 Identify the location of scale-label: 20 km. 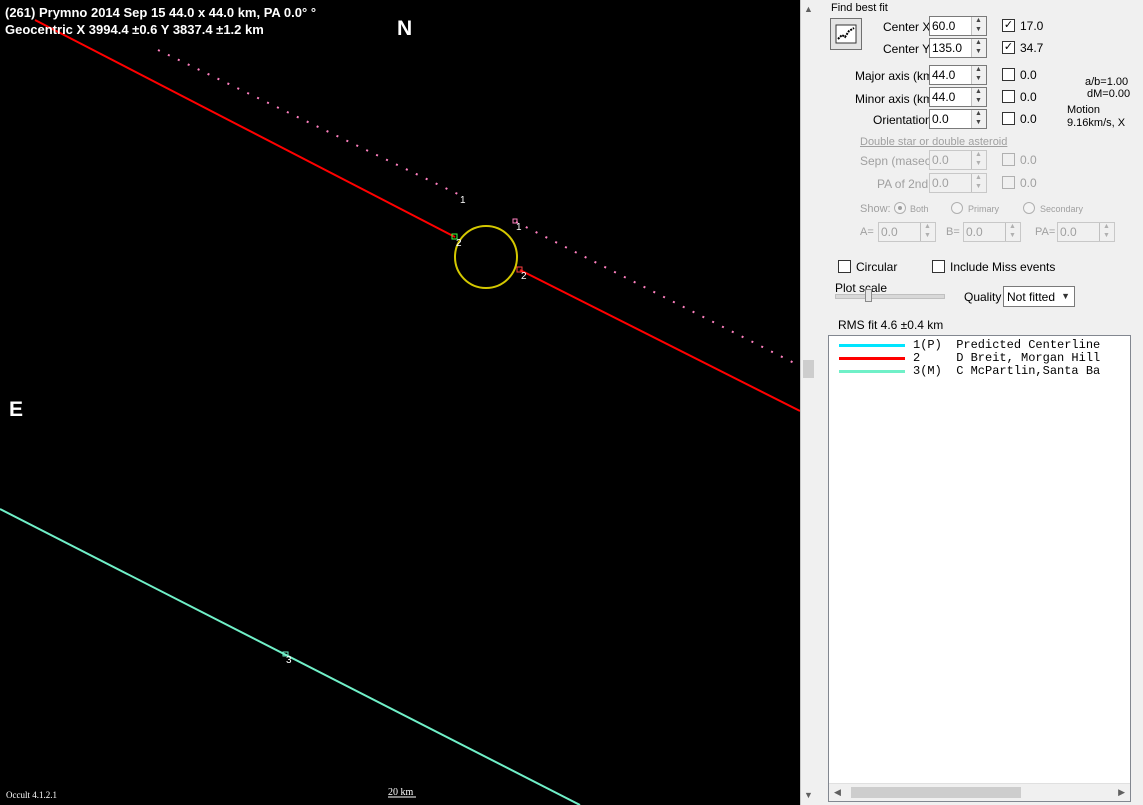
(401, 792).